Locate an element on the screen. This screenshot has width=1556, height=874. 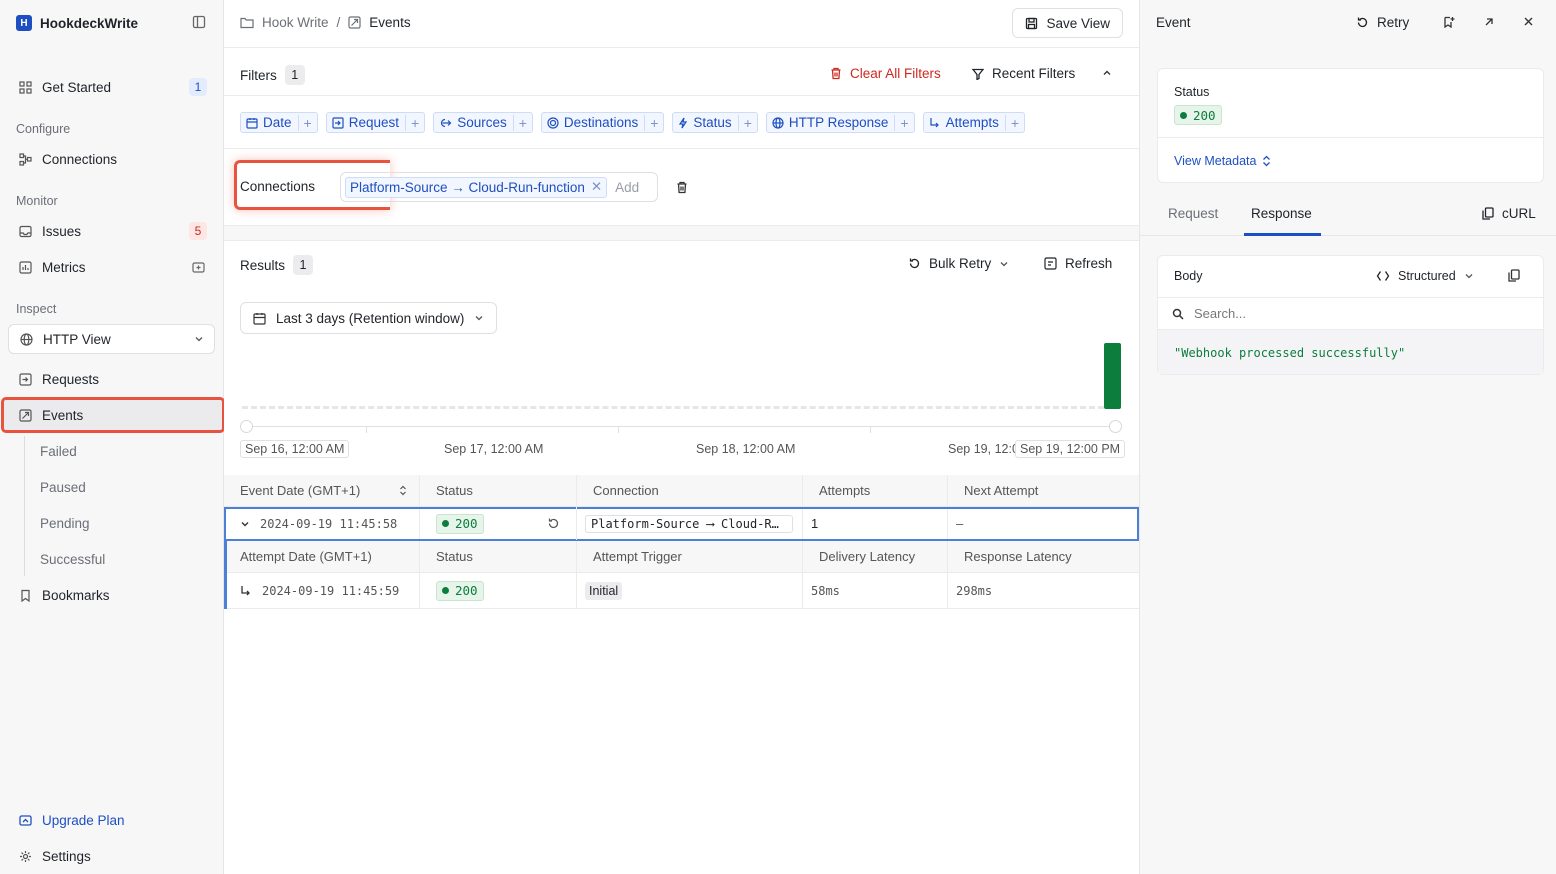
open-external-icon is located at coordinates (1489, 22).